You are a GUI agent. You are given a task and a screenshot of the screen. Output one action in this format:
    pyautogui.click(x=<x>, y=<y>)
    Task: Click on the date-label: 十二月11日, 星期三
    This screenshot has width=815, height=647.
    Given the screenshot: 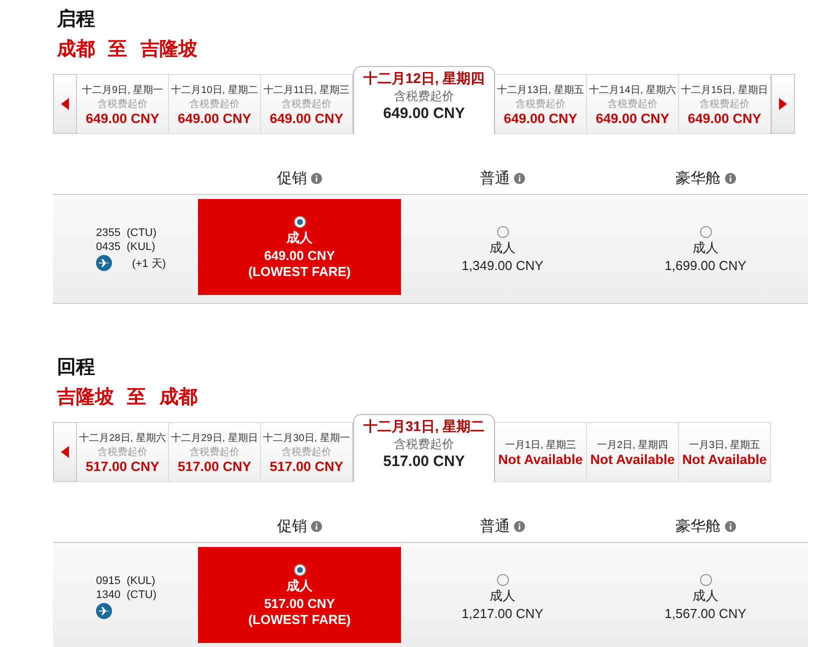 What is the action you would take?
    pyautogui.click(x=307, y=90)
    